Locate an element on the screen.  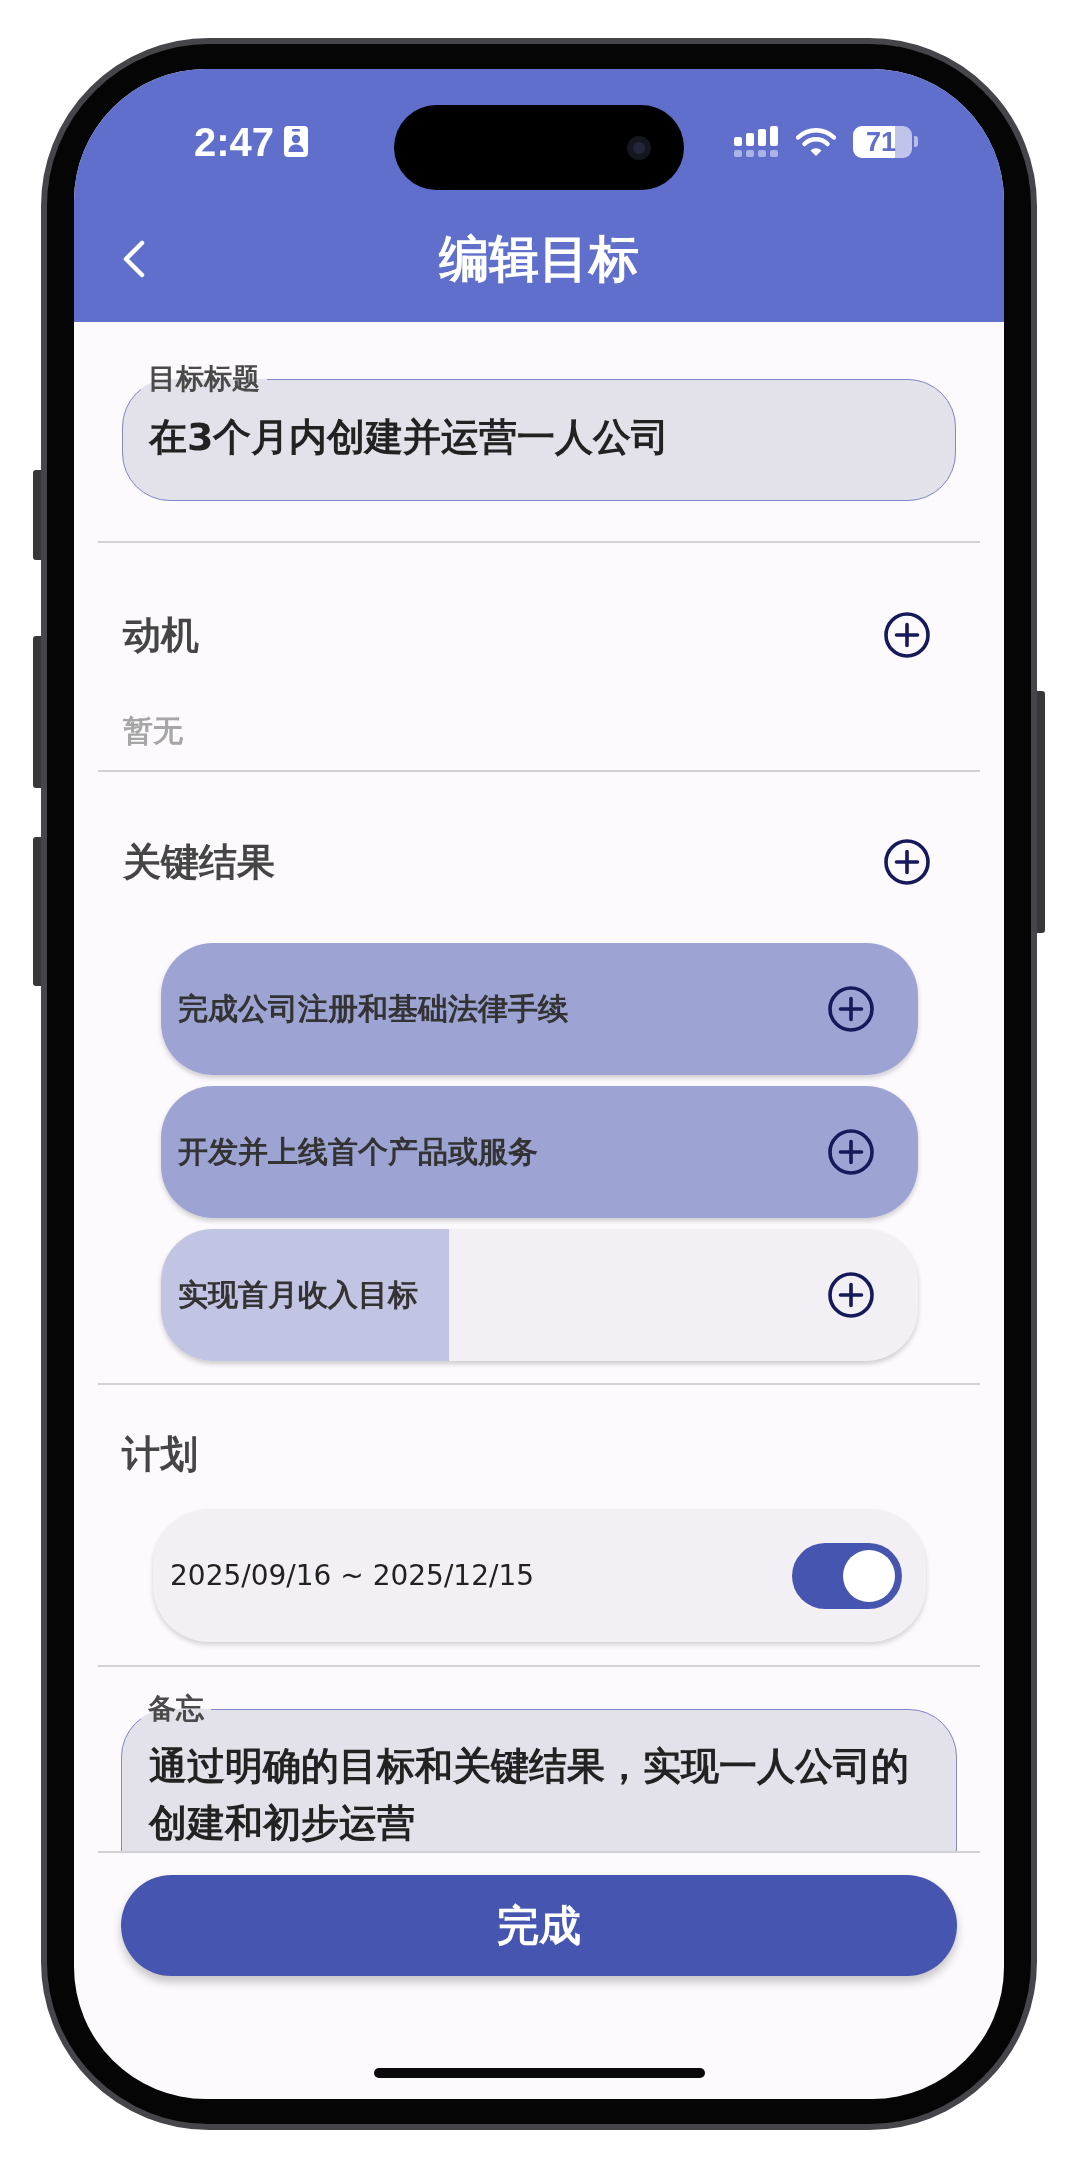
wifi-icon is located at coordinates (816, 141).